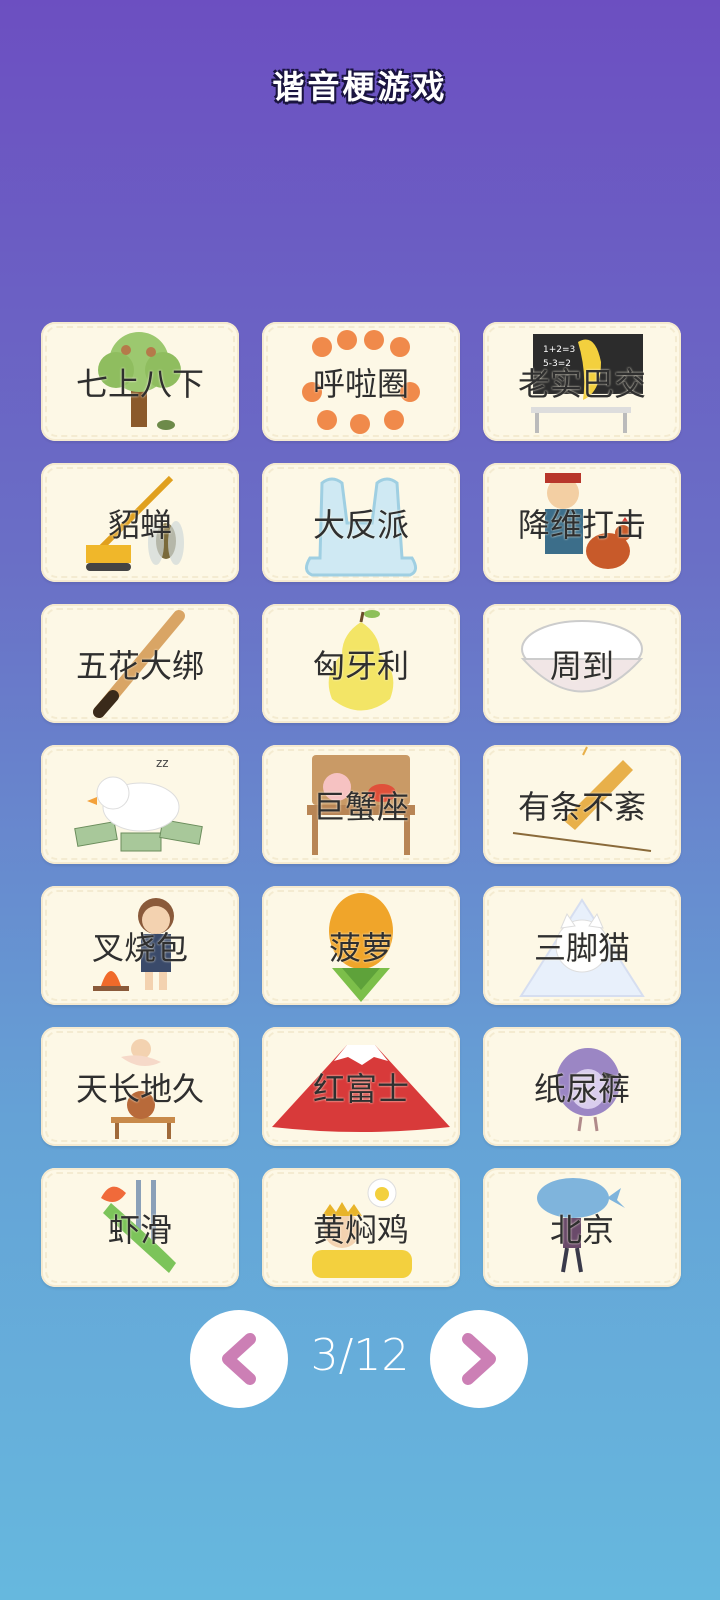  I want to click on card-label: 周到, so click(581, 665).